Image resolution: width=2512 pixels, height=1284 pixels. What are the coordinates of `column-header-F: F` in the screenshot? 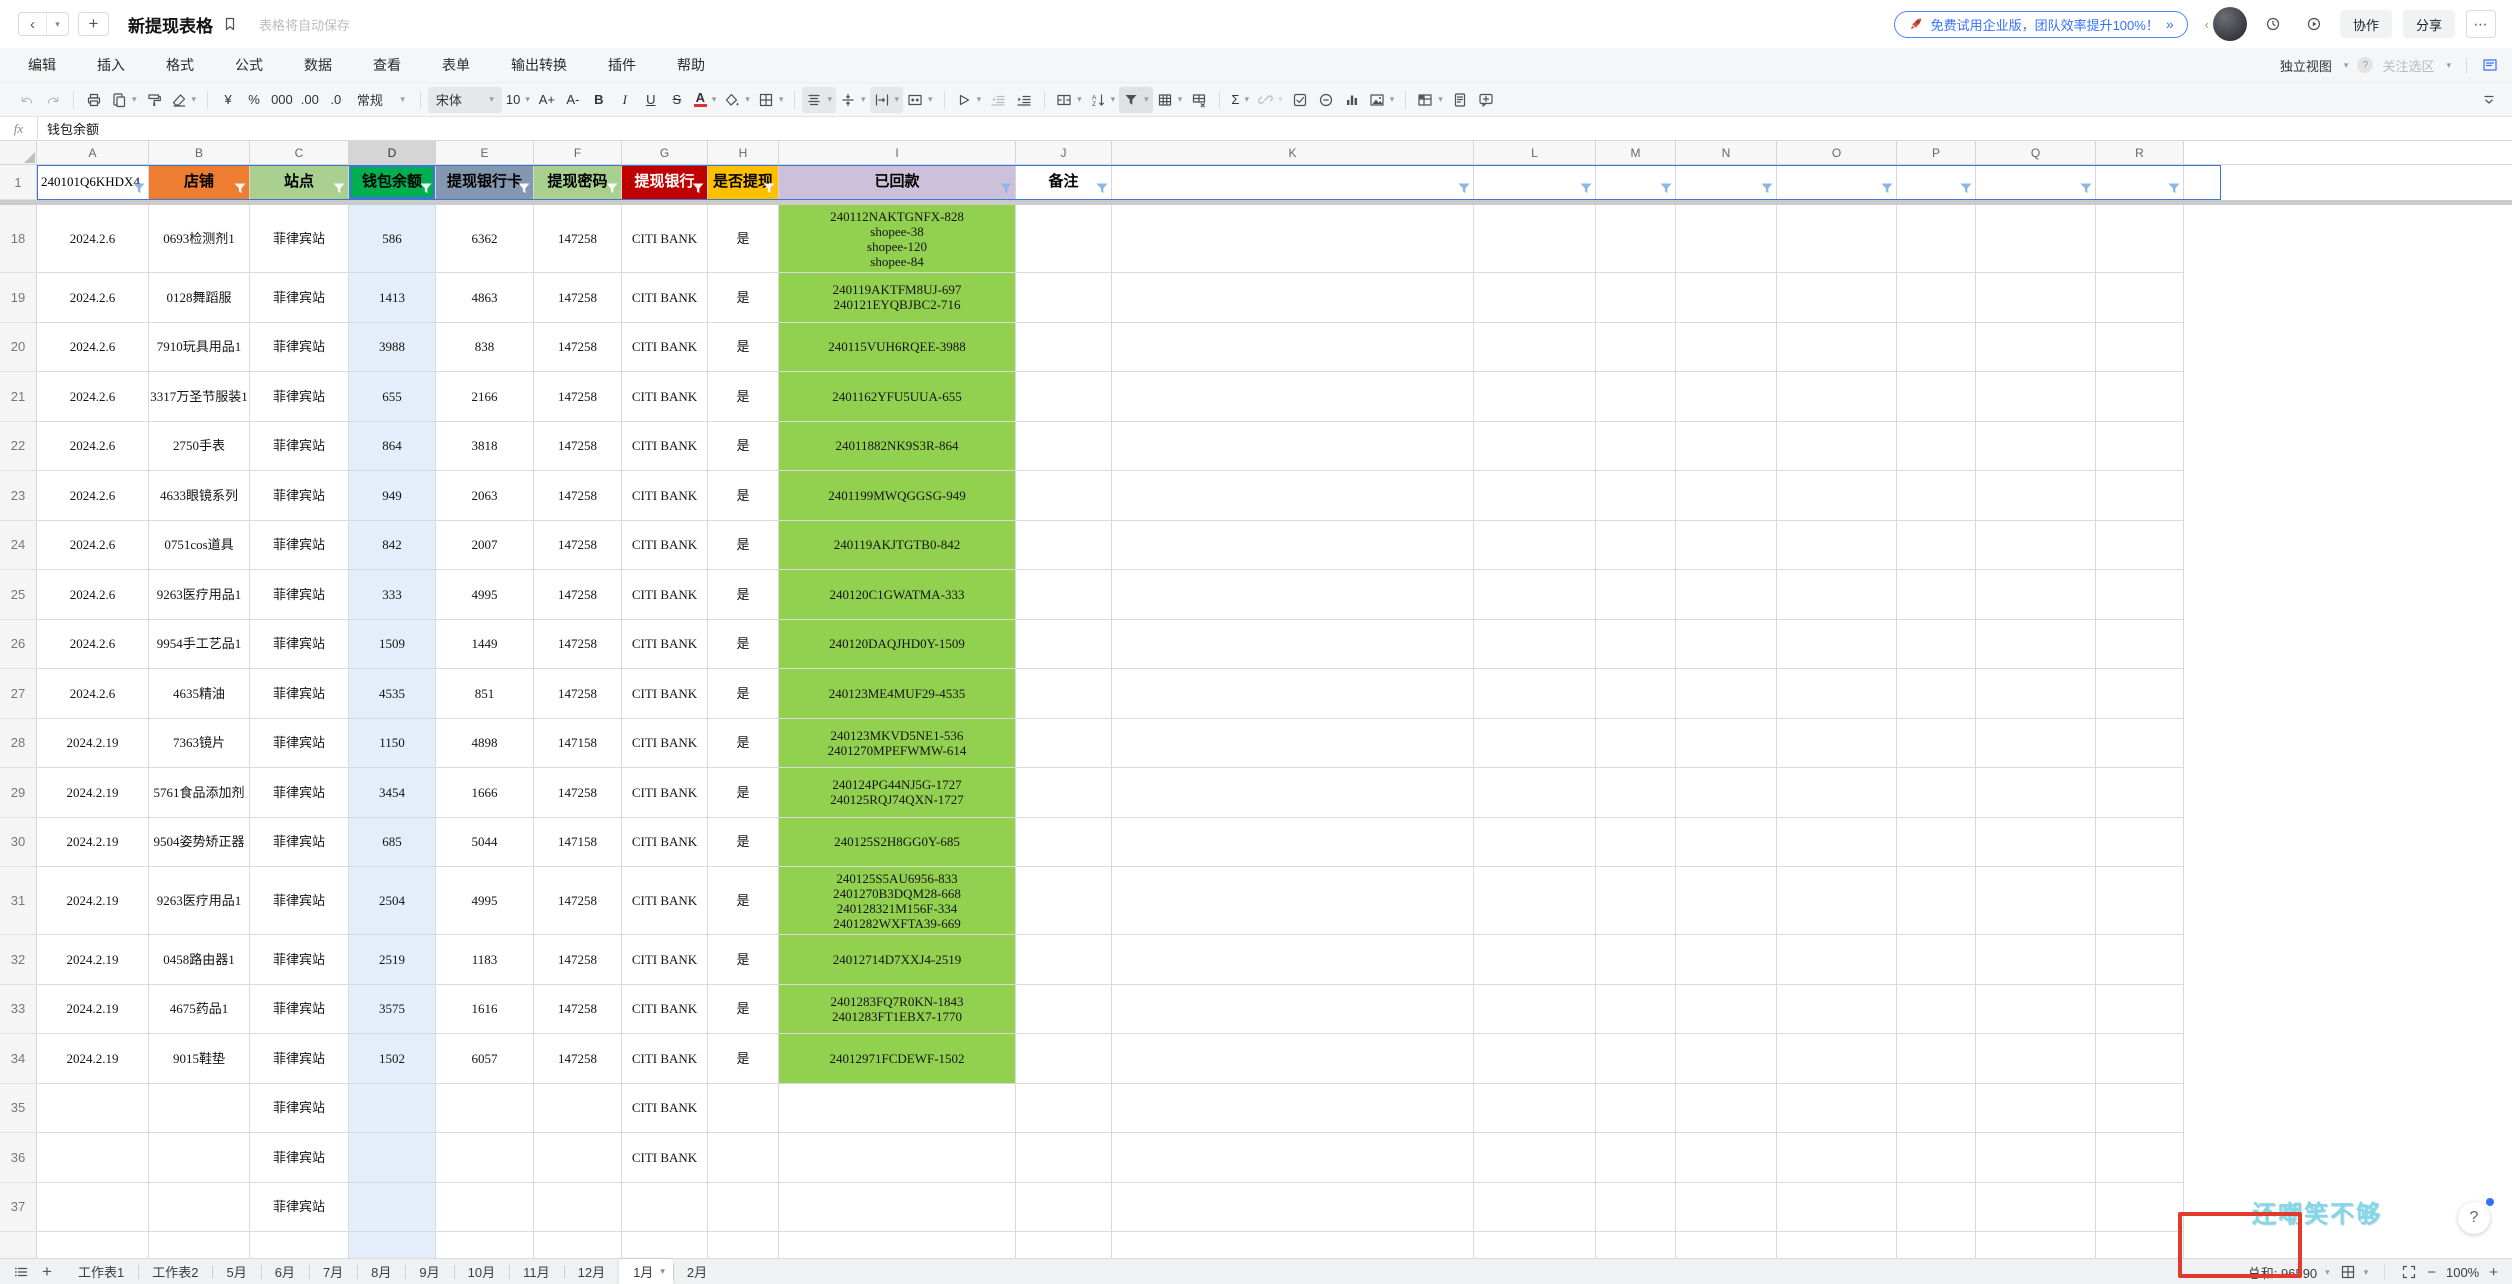 It's located at (578, 153).